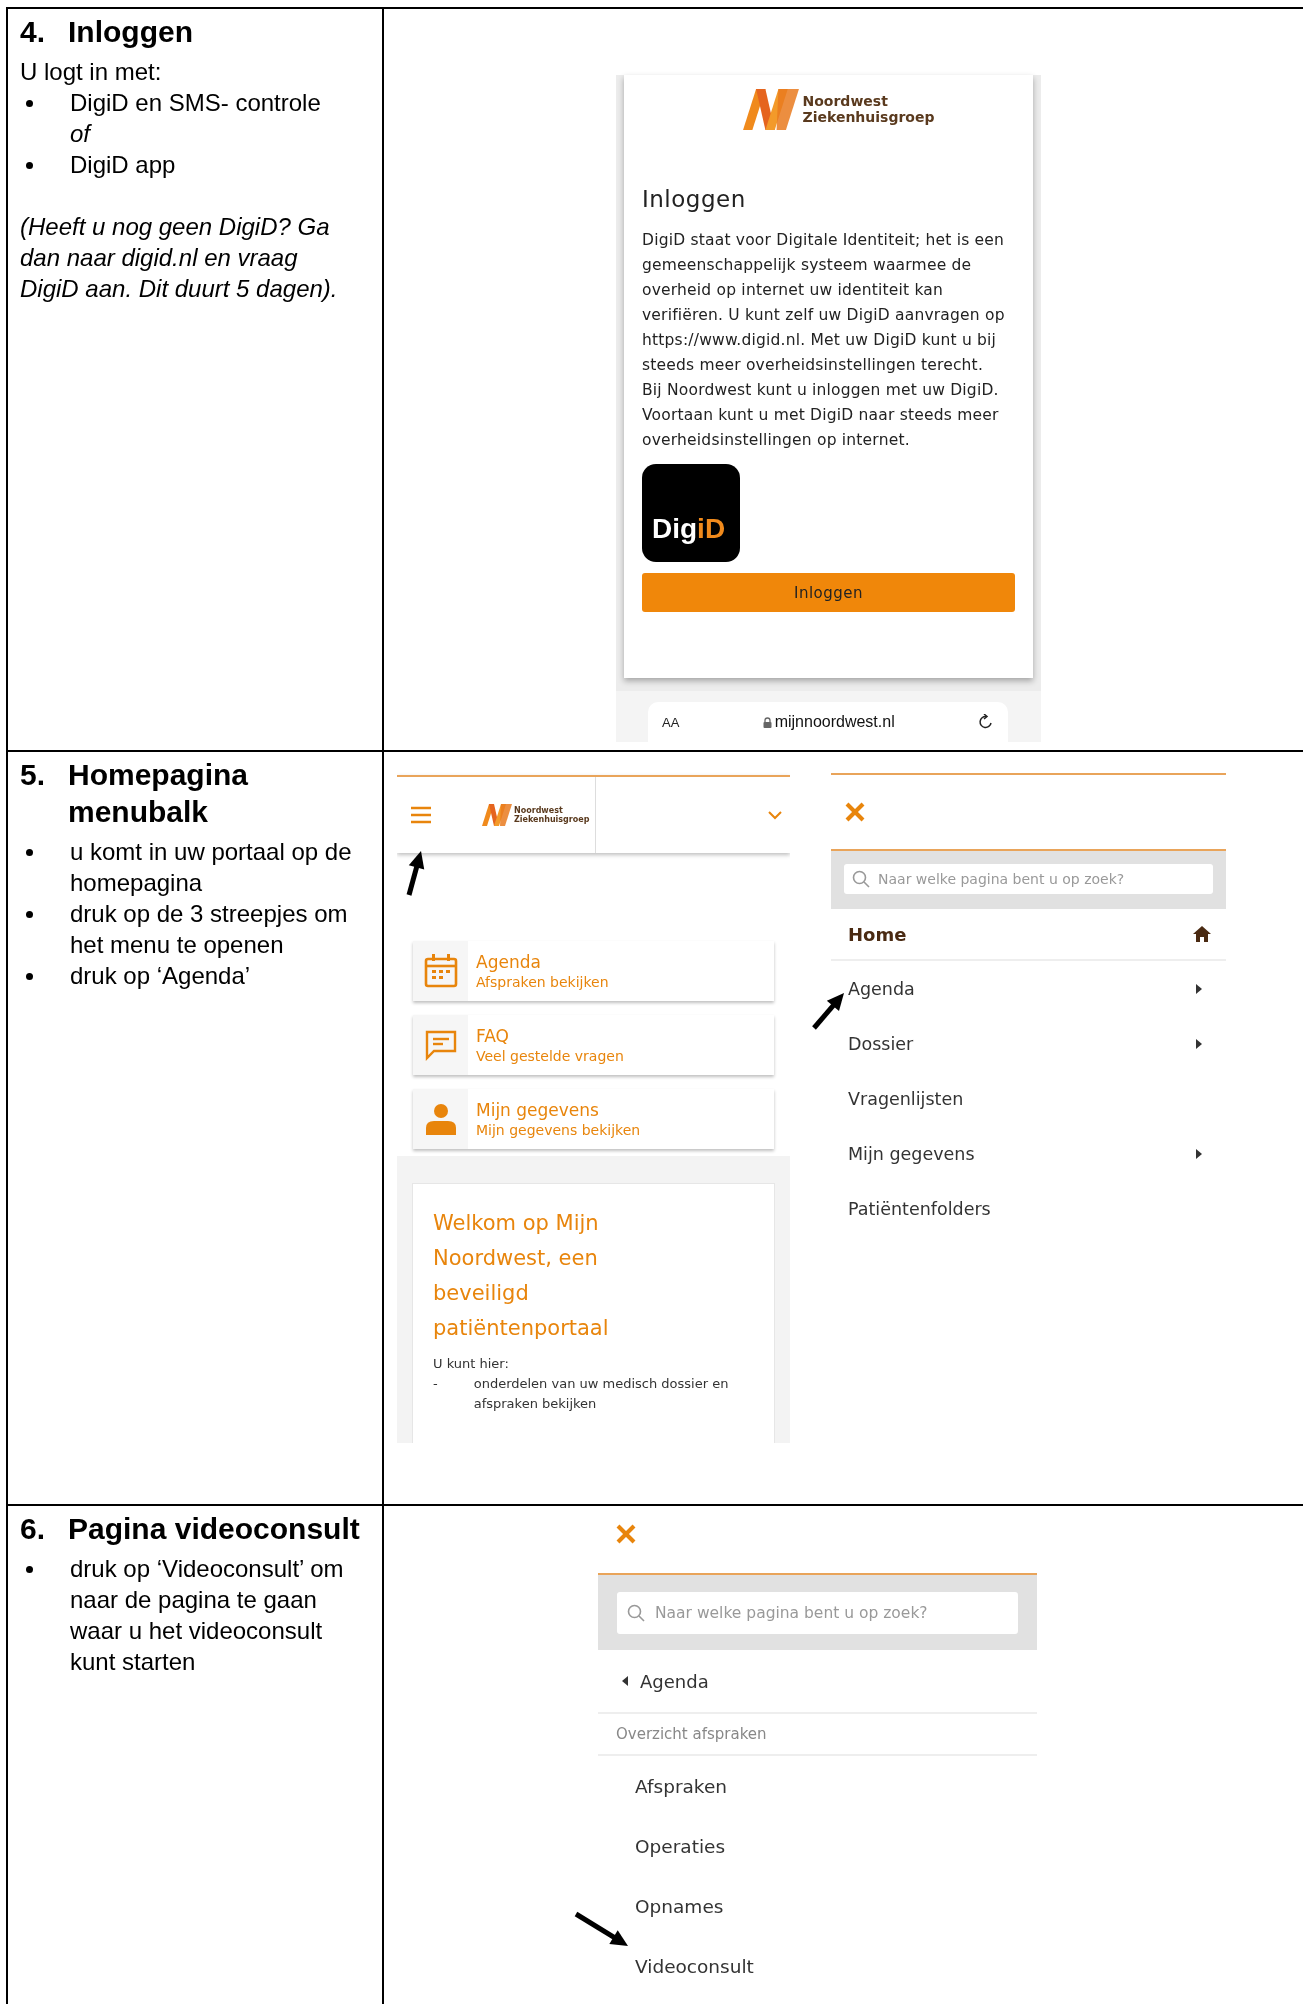  What do you see at coordinates (91, 72) in the screenshot?
I see `body-text: U logt in met:` at bounding box center [91, 72].